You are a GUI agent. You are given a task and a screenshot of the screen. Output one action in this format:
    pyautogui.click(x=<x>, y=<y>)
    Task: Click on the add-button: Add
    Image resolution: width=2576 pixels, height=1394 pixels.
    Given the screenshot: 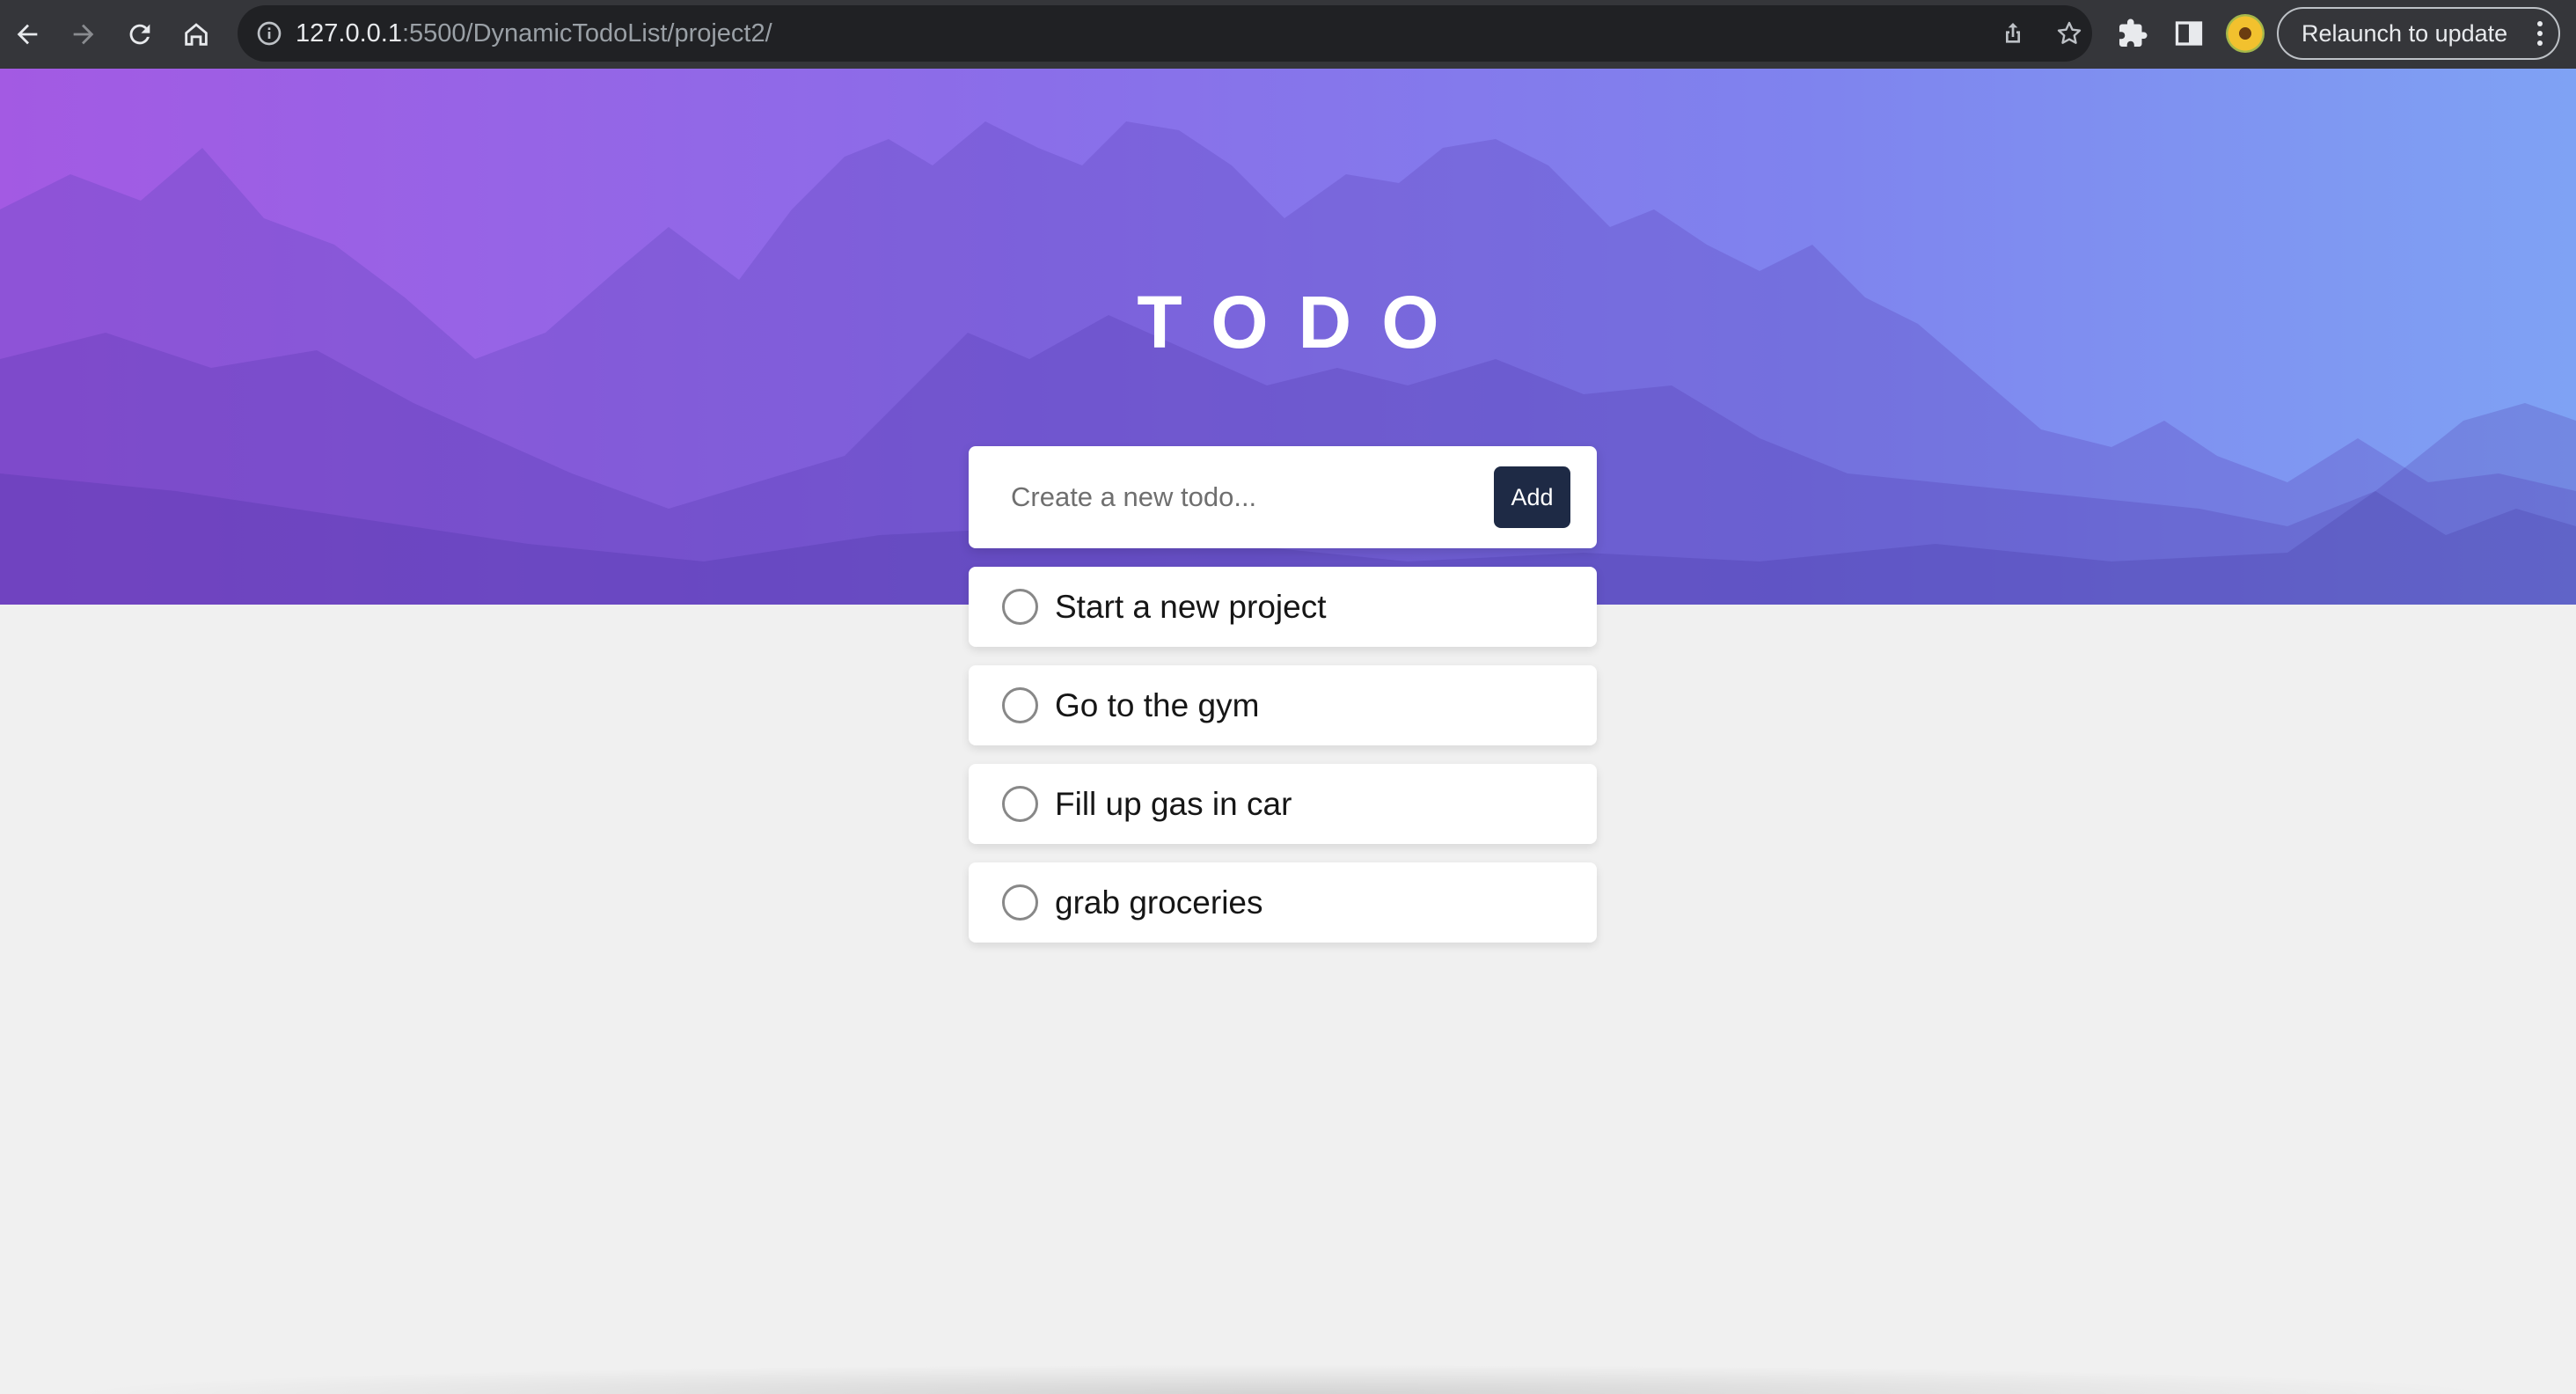 What is the action you would take?
    pyautogui.click(x=1532, y=497)
    